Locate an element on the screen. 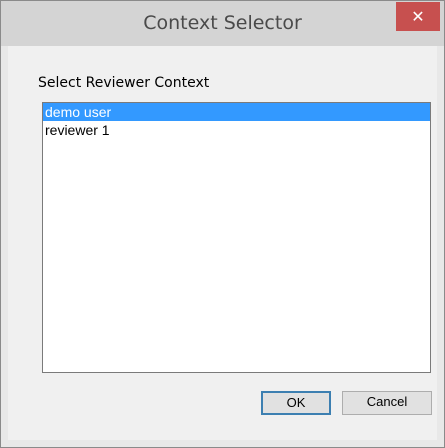 The height and width of the screenshot is (448, 445). cancel-button: Cancel is located at coordinates (387, 403).